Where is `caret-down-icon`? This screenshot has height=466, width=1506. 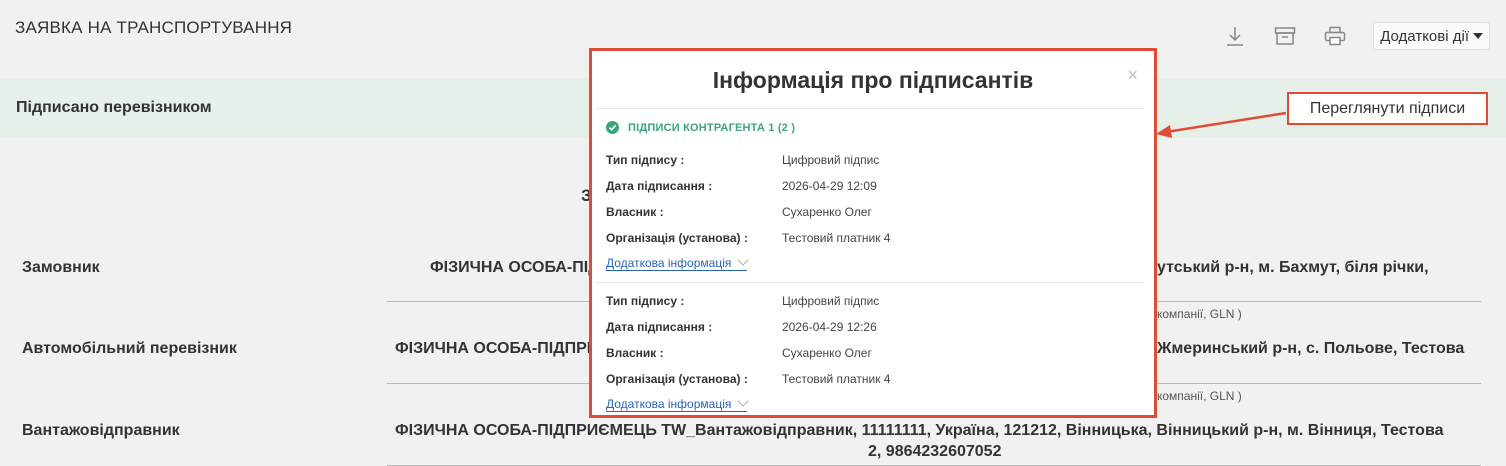 caret-down-icon is located at coordinates (1478, 36).